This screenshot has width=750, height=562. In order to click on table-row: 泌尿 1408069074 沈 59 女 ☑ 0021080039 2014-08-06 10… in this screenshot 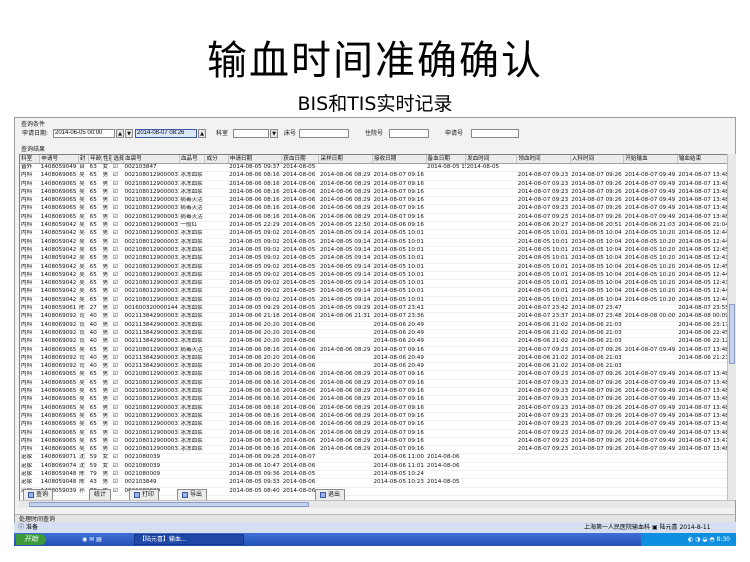, I will do `click(374, 467)`.